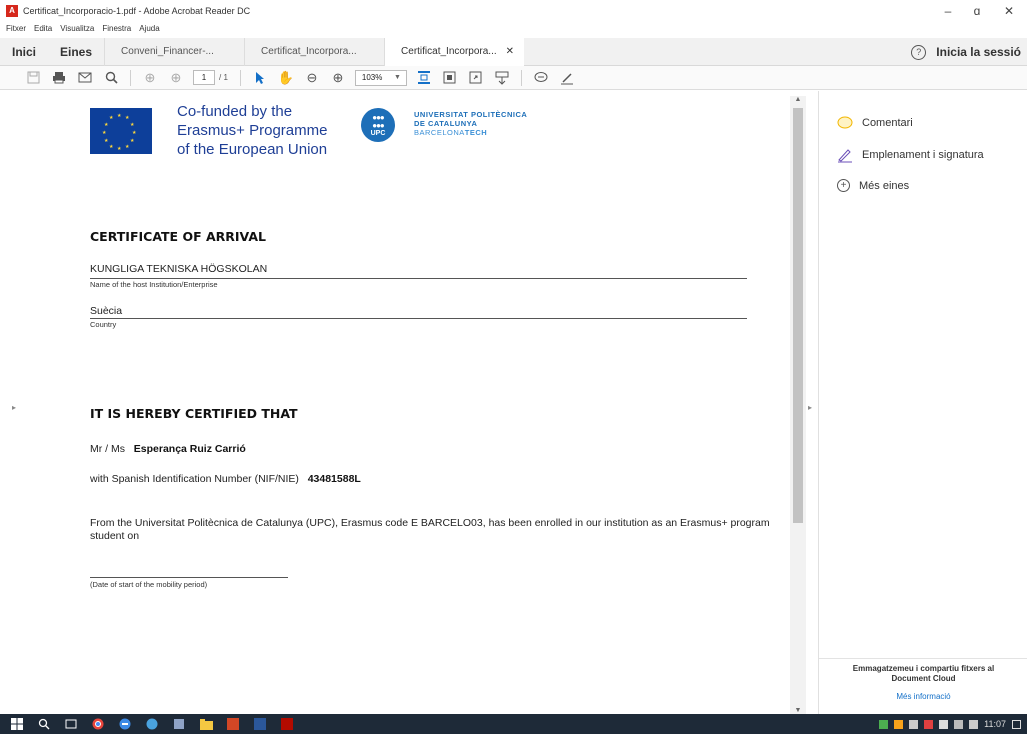 This screenshot has height=734, width=1027. What do you see at coordinates (24, 52) in the screenshot?
I see `tab-home: Inici` at bounding box center [24, 52].